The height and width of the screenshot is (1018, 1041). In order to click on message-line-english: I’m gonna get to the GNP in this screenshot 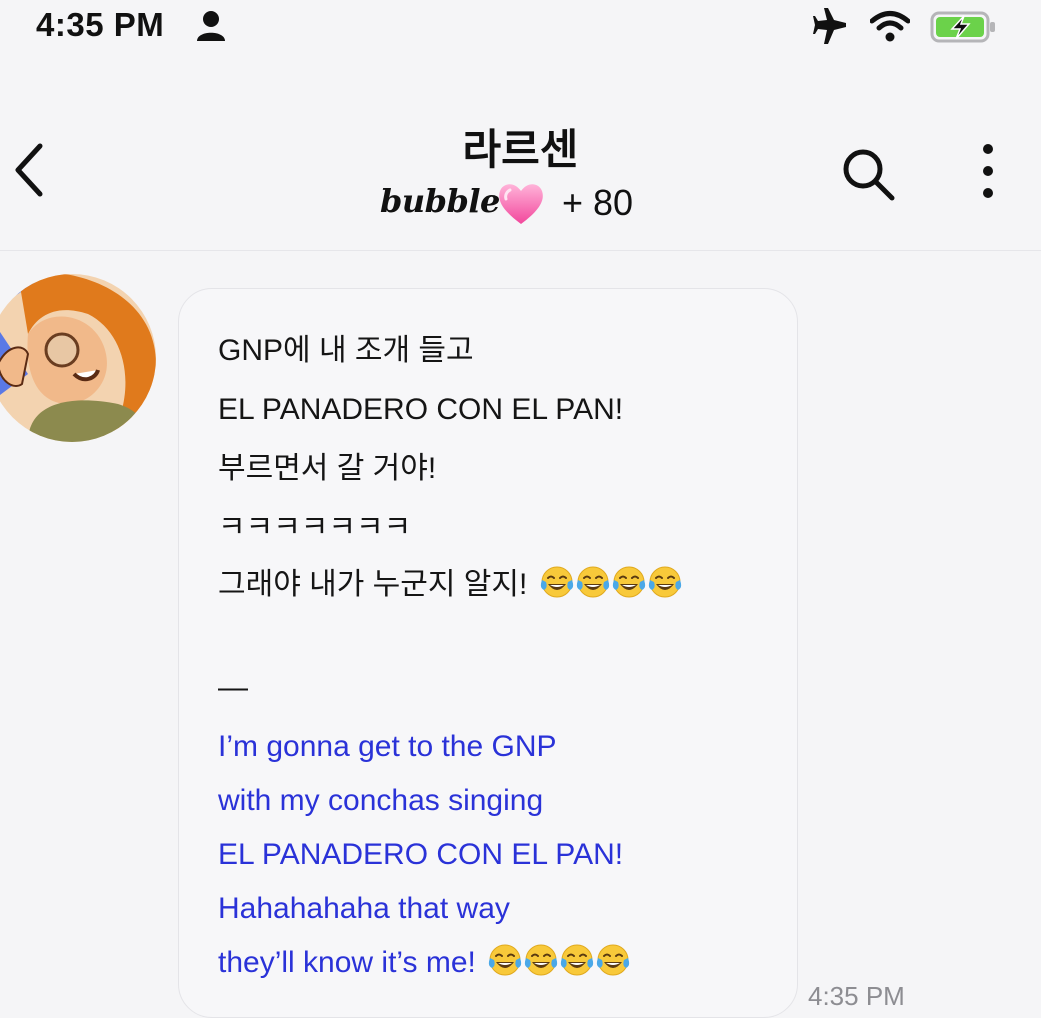, I will do `click(387, 746)`.